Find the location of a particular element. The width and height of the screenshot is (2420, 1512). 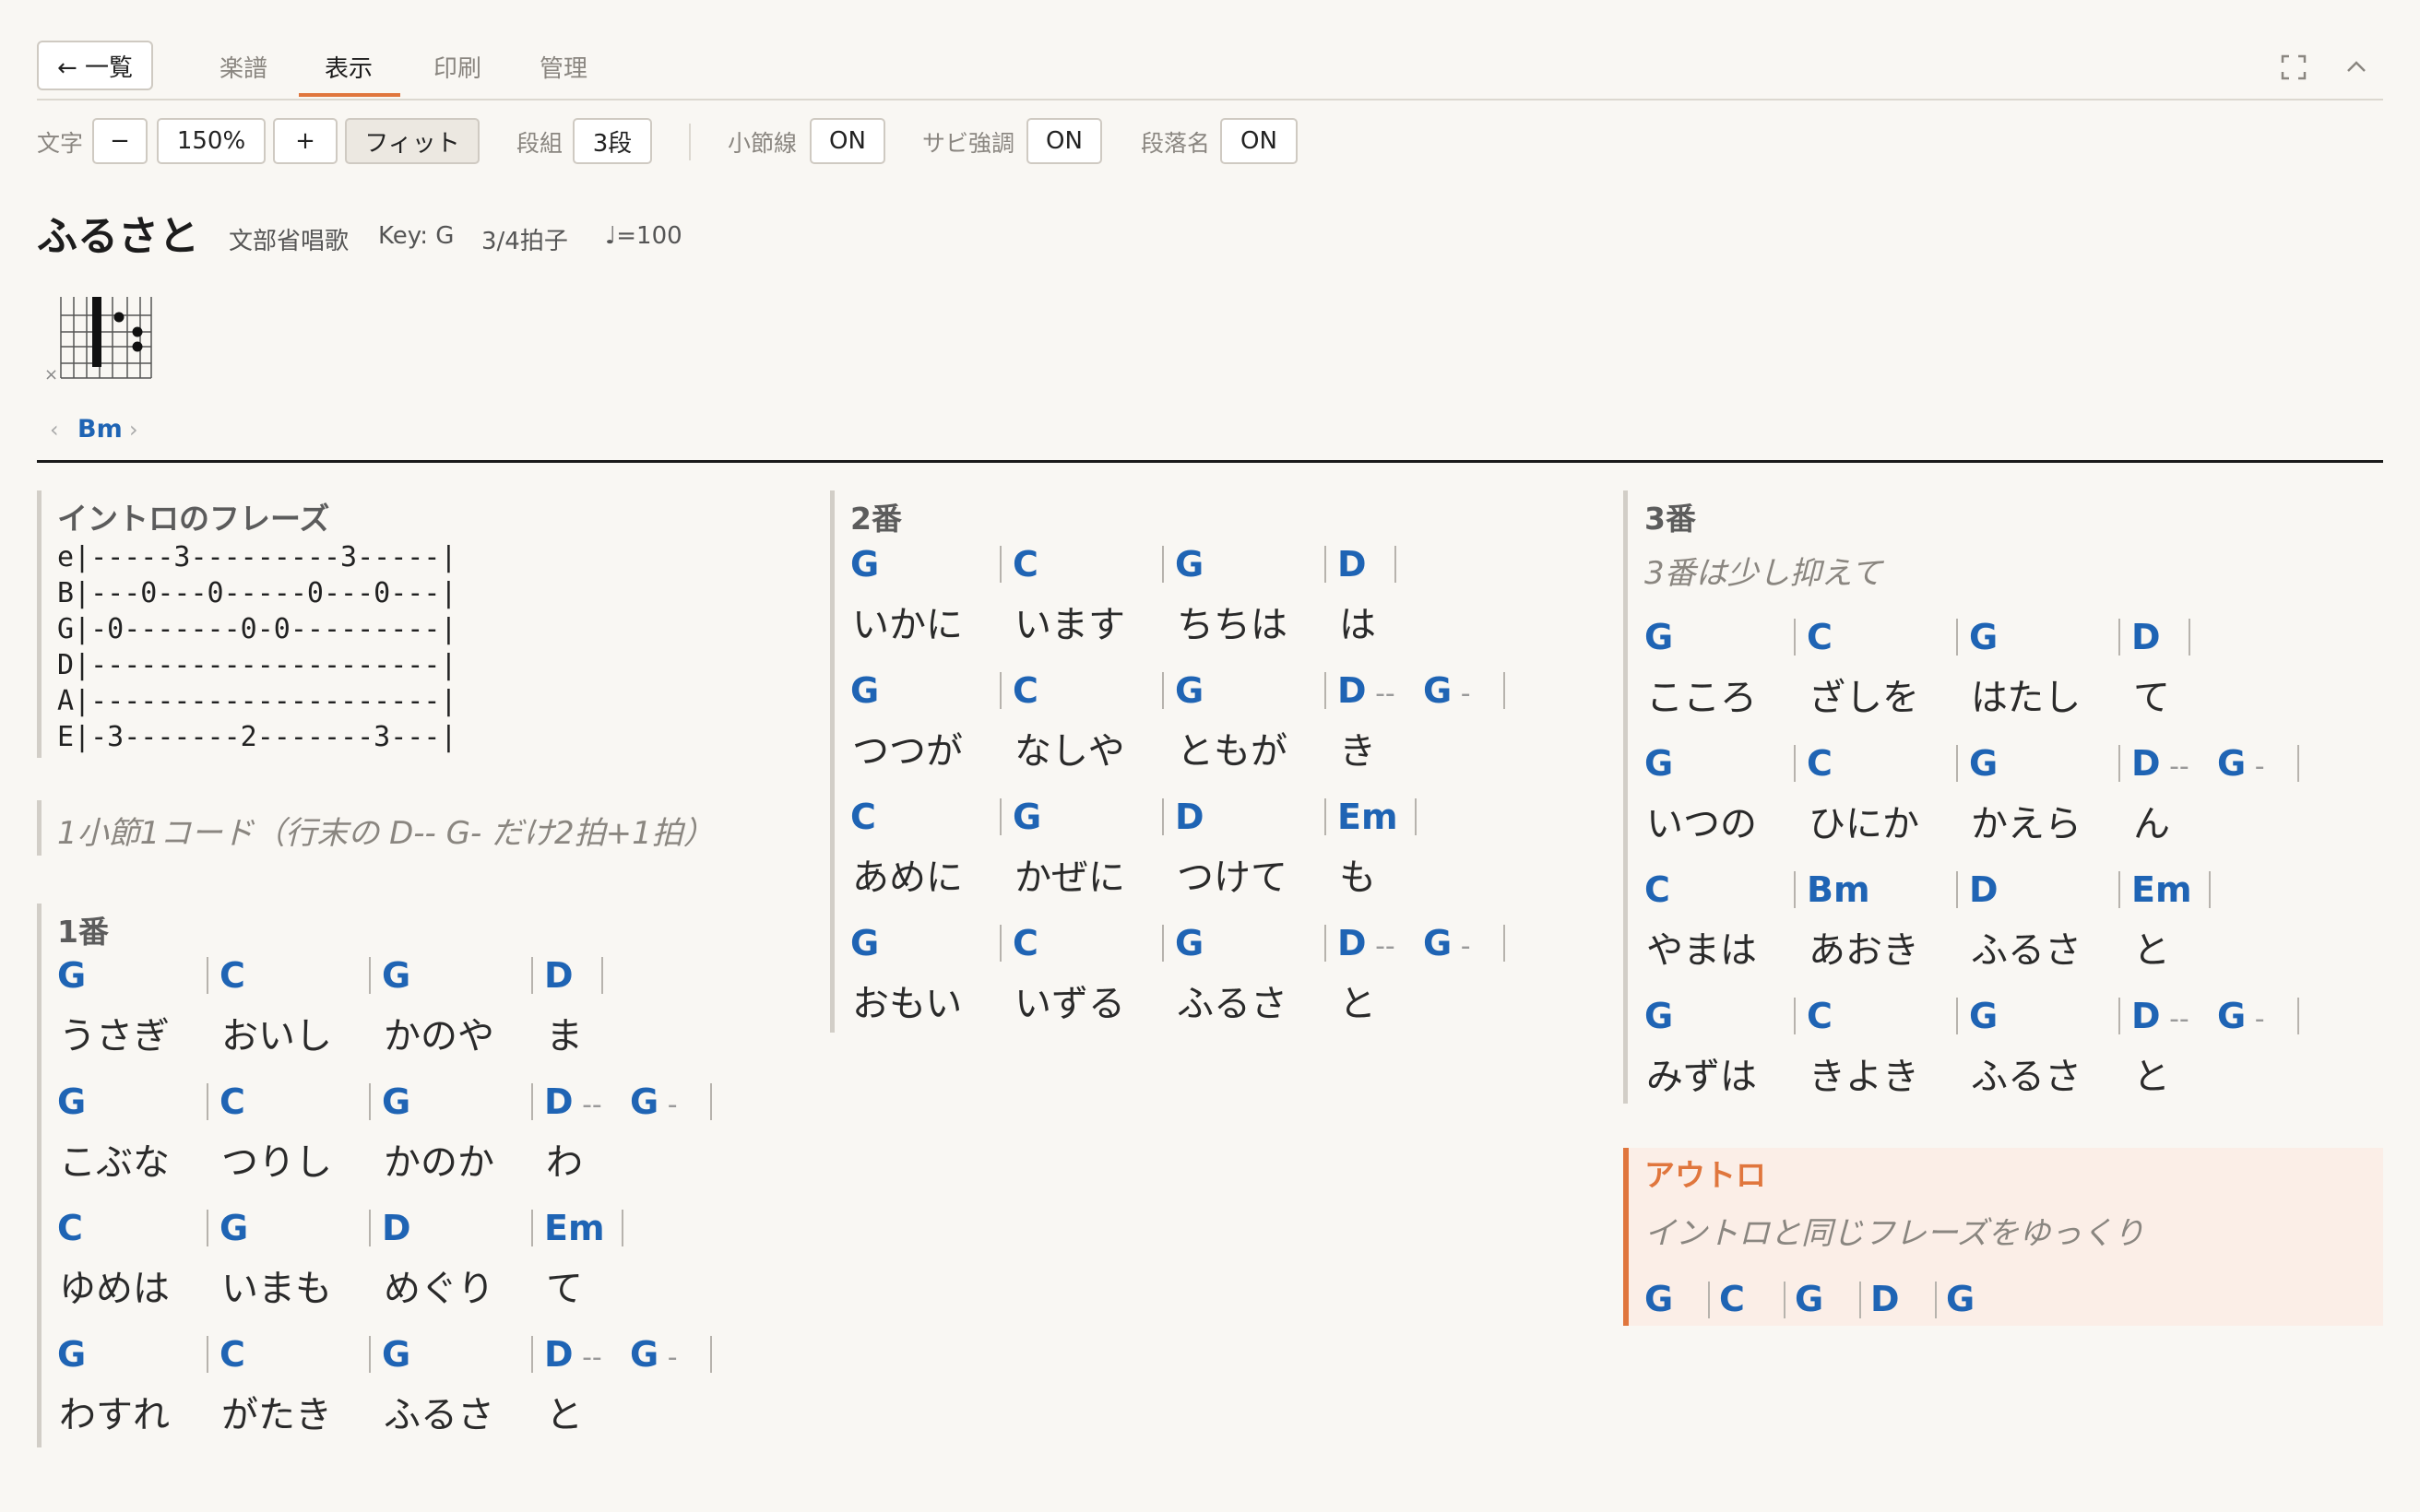

fit-button: フィット is located at coordinates (412, 141).